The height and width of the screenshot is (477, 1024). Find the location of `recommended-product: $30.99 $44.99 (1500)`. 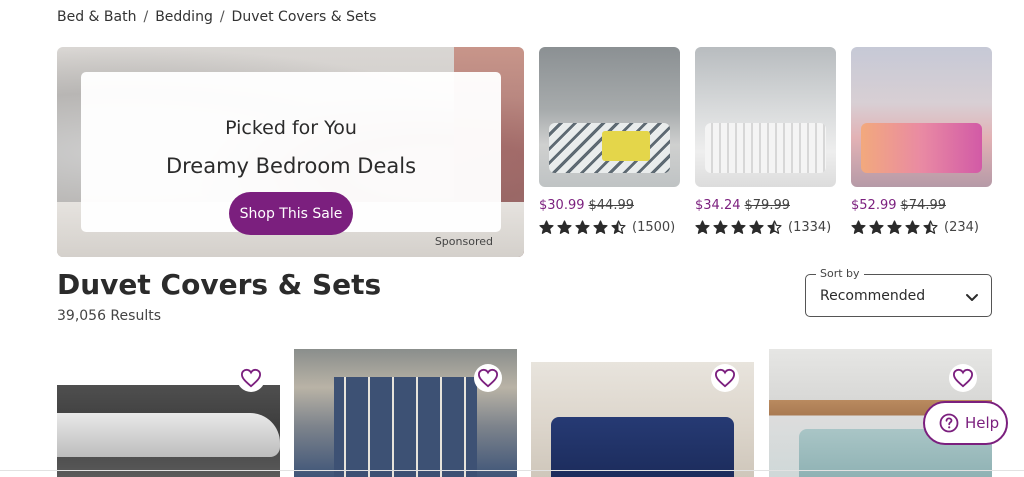

recommended-product: $30.99 $44.99 (1500) is located at coordinates (609, 141).